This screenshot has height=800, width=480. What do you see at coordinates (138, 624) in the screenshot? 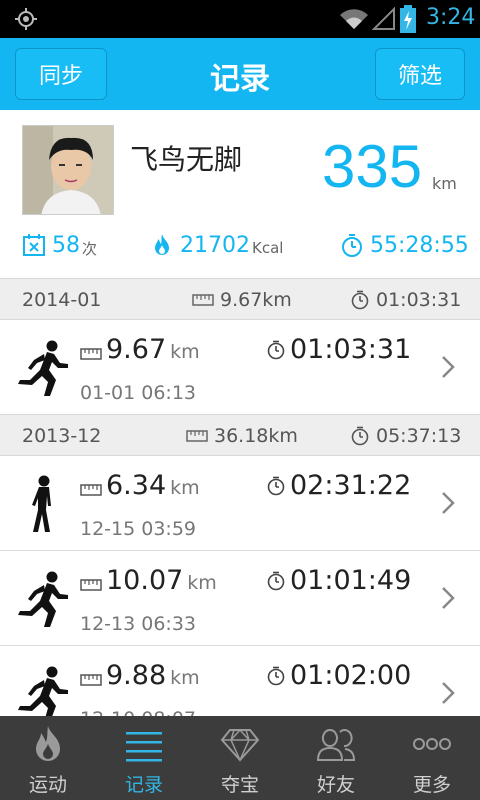
I see `run-date: 12-13 06:33` at bounding box center [138, 624].